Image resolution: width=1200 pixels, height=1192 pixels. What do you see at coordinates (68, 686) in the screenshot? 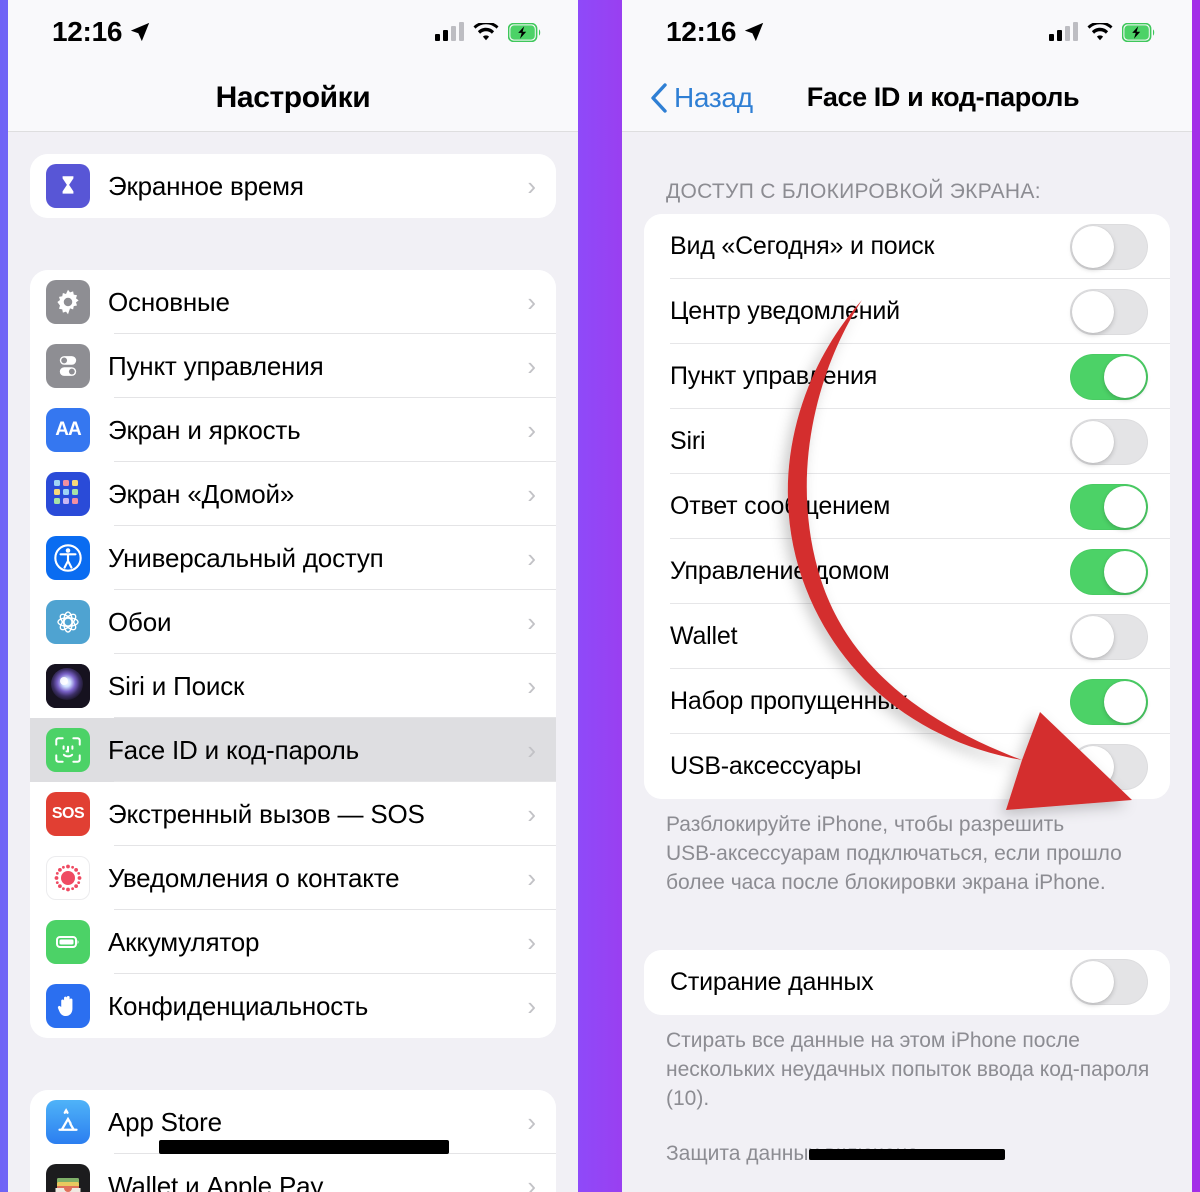
I see `siri-orb-icon` at bounding box center [68, 686].